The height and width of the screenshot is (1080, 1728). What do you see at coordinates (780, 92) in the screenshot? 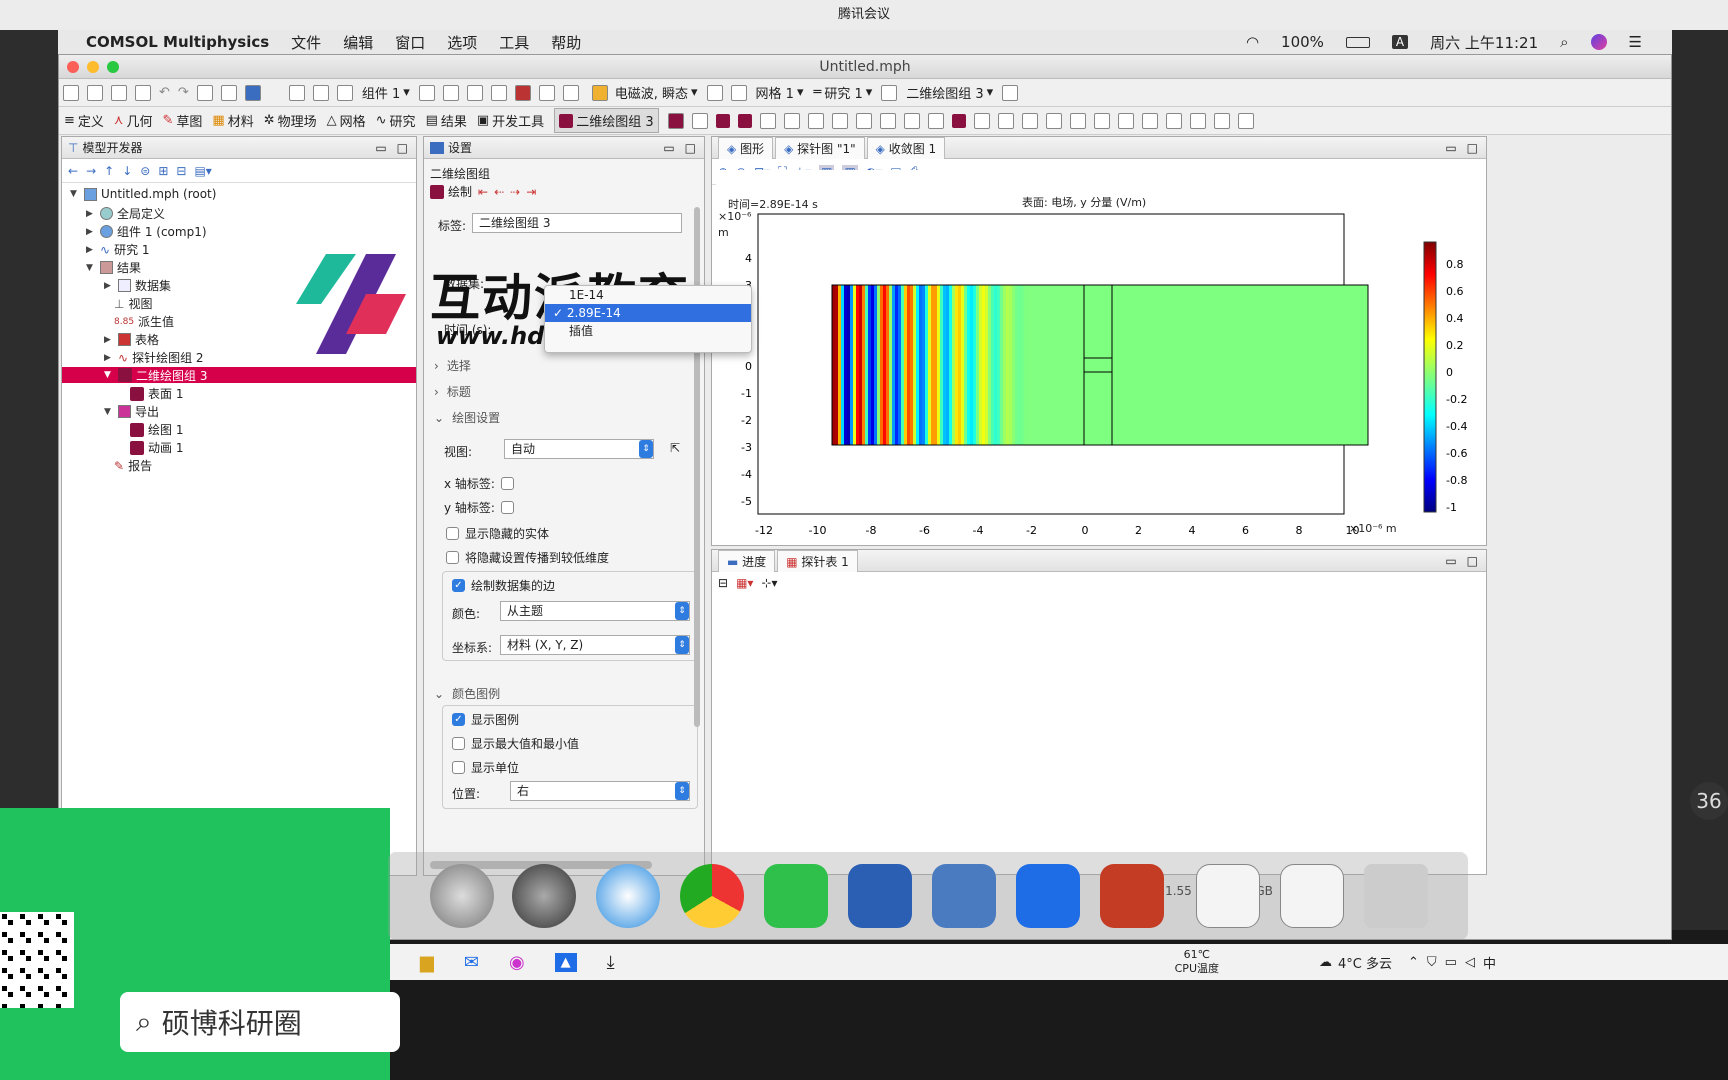
I see `mesh-dropdown: 网格 1 ▾` at bounding box center [780, 92].